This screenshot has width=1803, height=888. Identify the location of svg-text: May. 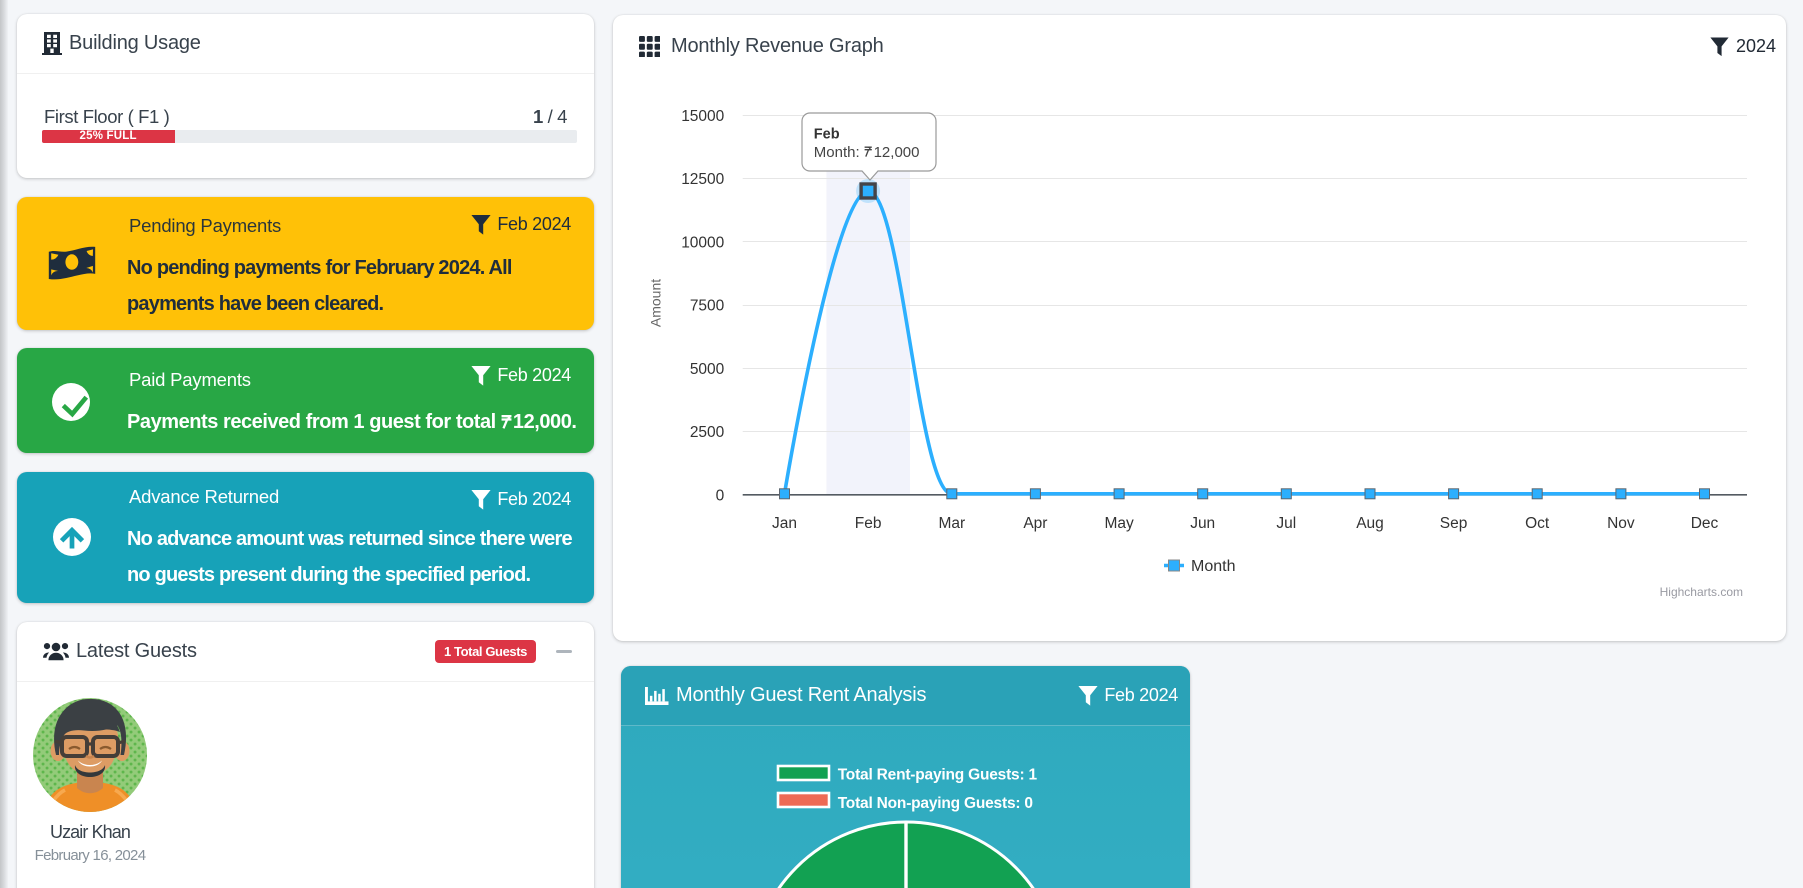
(1119, 523).